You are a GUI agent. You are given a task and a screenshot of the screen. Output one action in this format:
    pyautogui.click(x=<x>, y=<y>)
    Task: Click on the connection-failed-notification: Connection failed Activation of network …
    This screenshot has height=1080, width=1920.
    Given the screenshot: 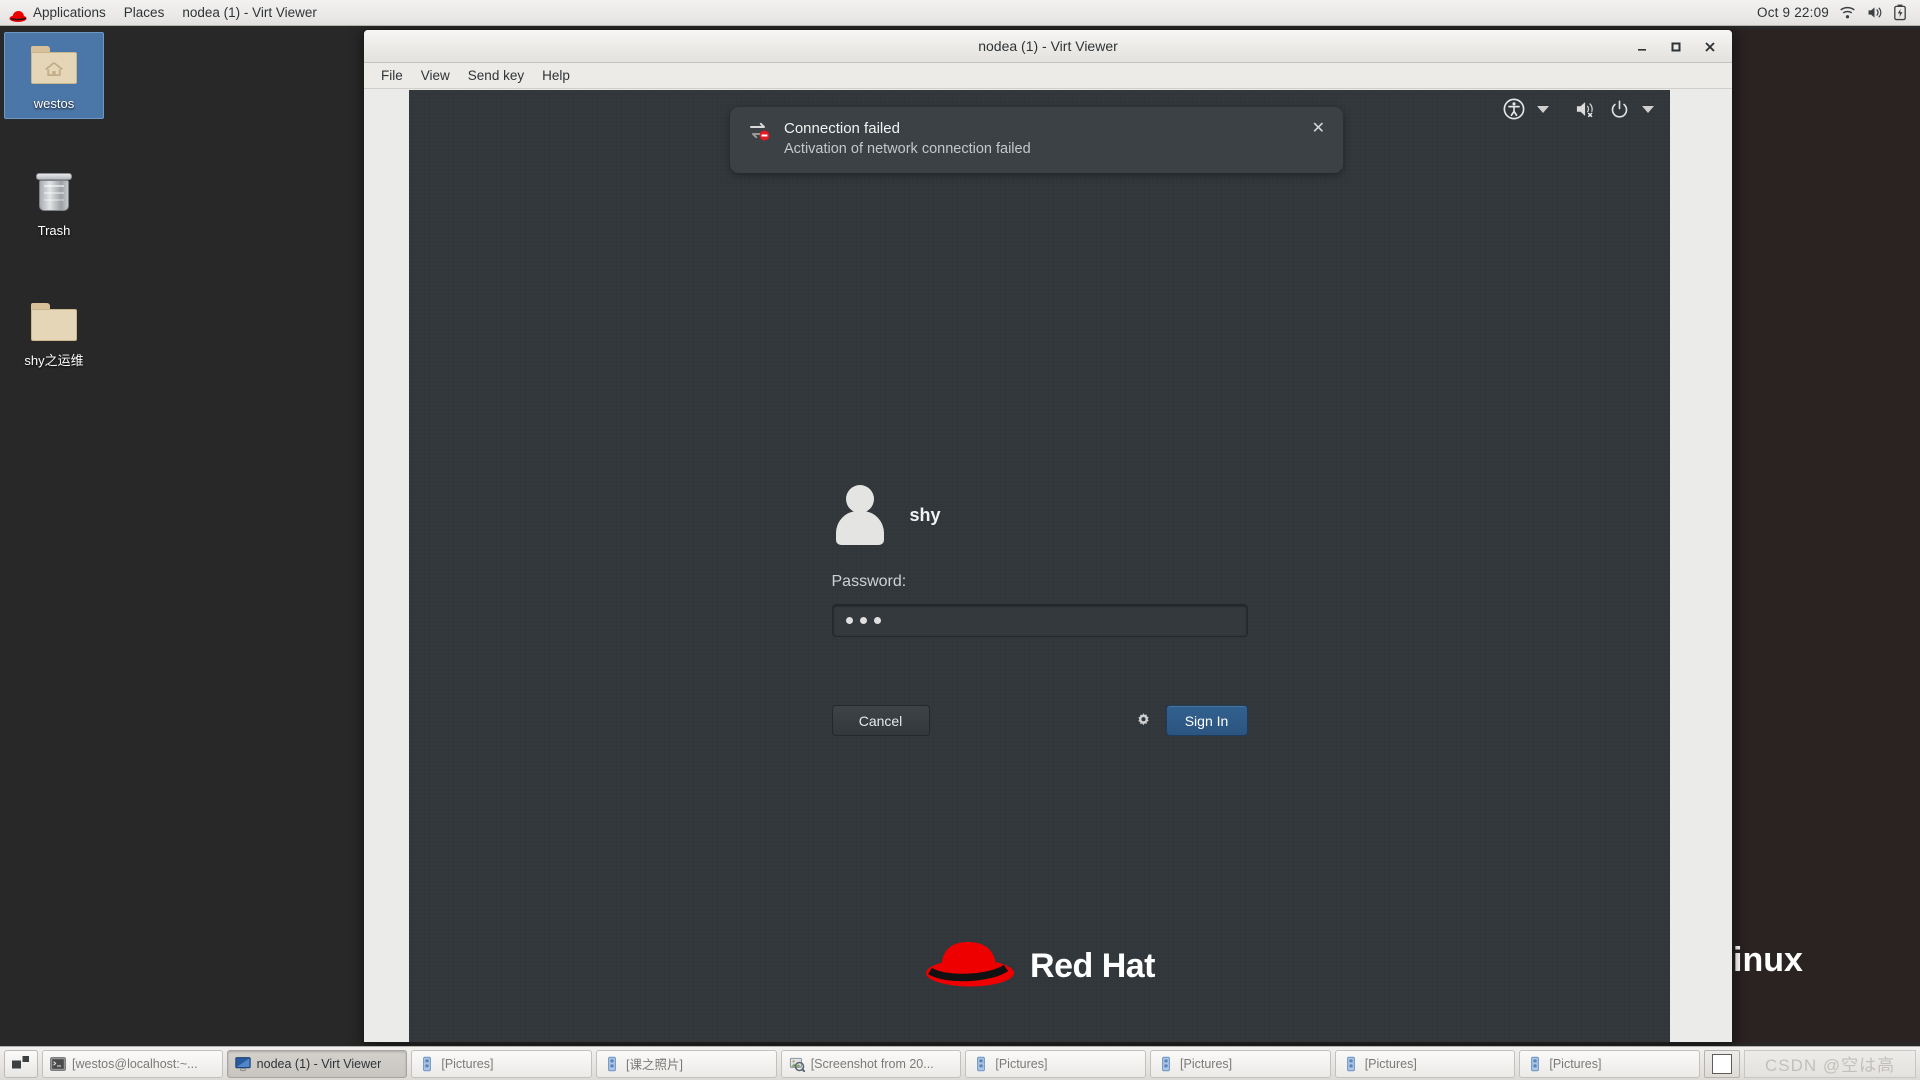 What is the action you would take?
    pyautogui.click(x=1036, y=140)
    